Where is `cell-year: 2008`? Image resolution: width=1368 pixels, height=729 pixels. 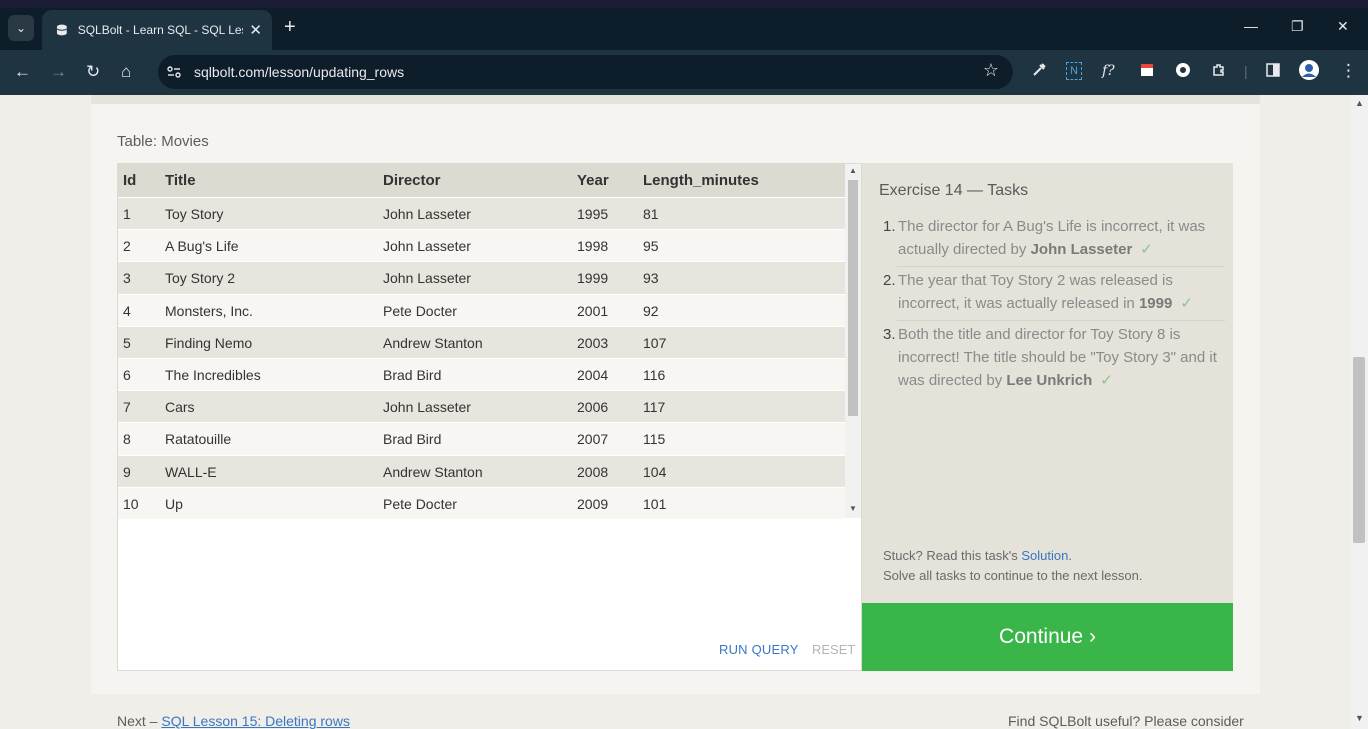
cell-year: 2008 is located at coordinates (593, 471).